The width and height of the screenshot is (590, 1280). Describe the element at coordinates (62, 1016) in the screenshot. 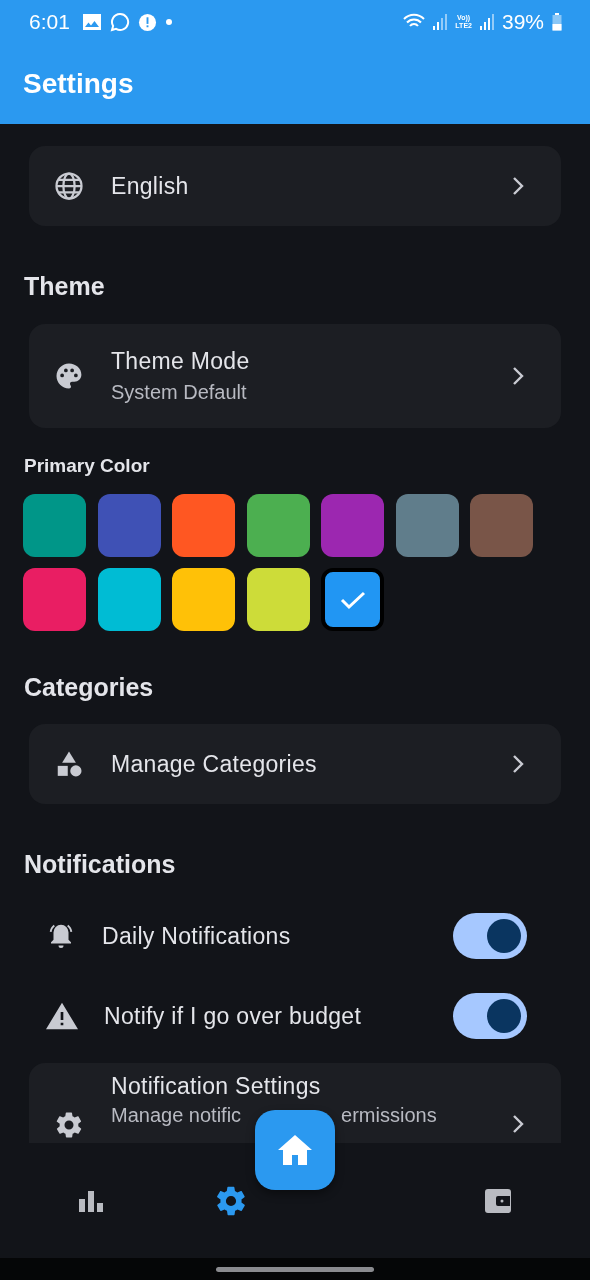

I see `warning-icon` at that location.